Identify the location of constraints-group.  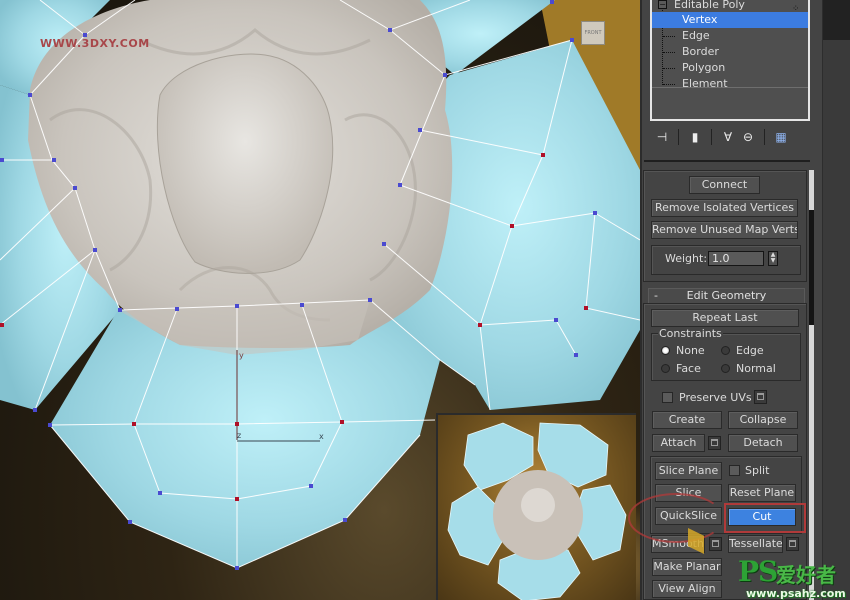
(726, 357).